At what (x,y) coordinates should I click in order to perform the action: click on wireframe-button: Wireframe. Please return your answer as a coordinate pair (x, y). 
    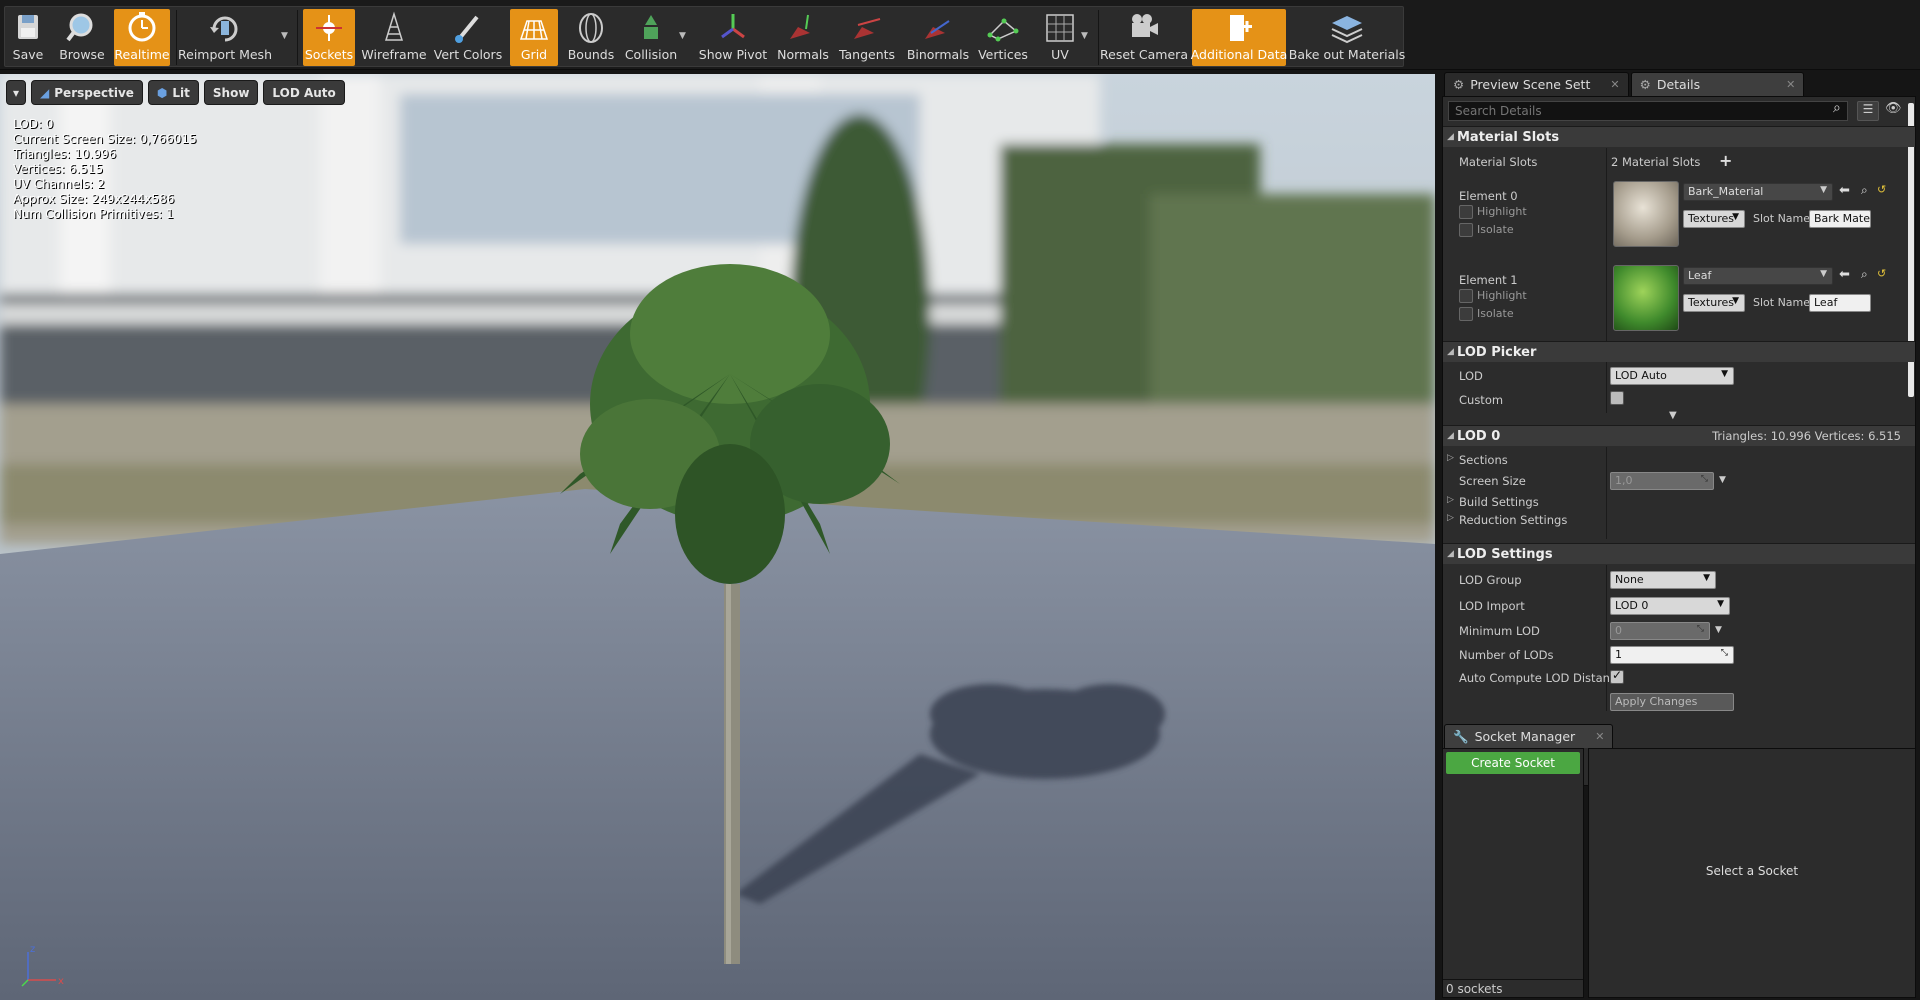
    Looking at the image, I should click on (394, 37).